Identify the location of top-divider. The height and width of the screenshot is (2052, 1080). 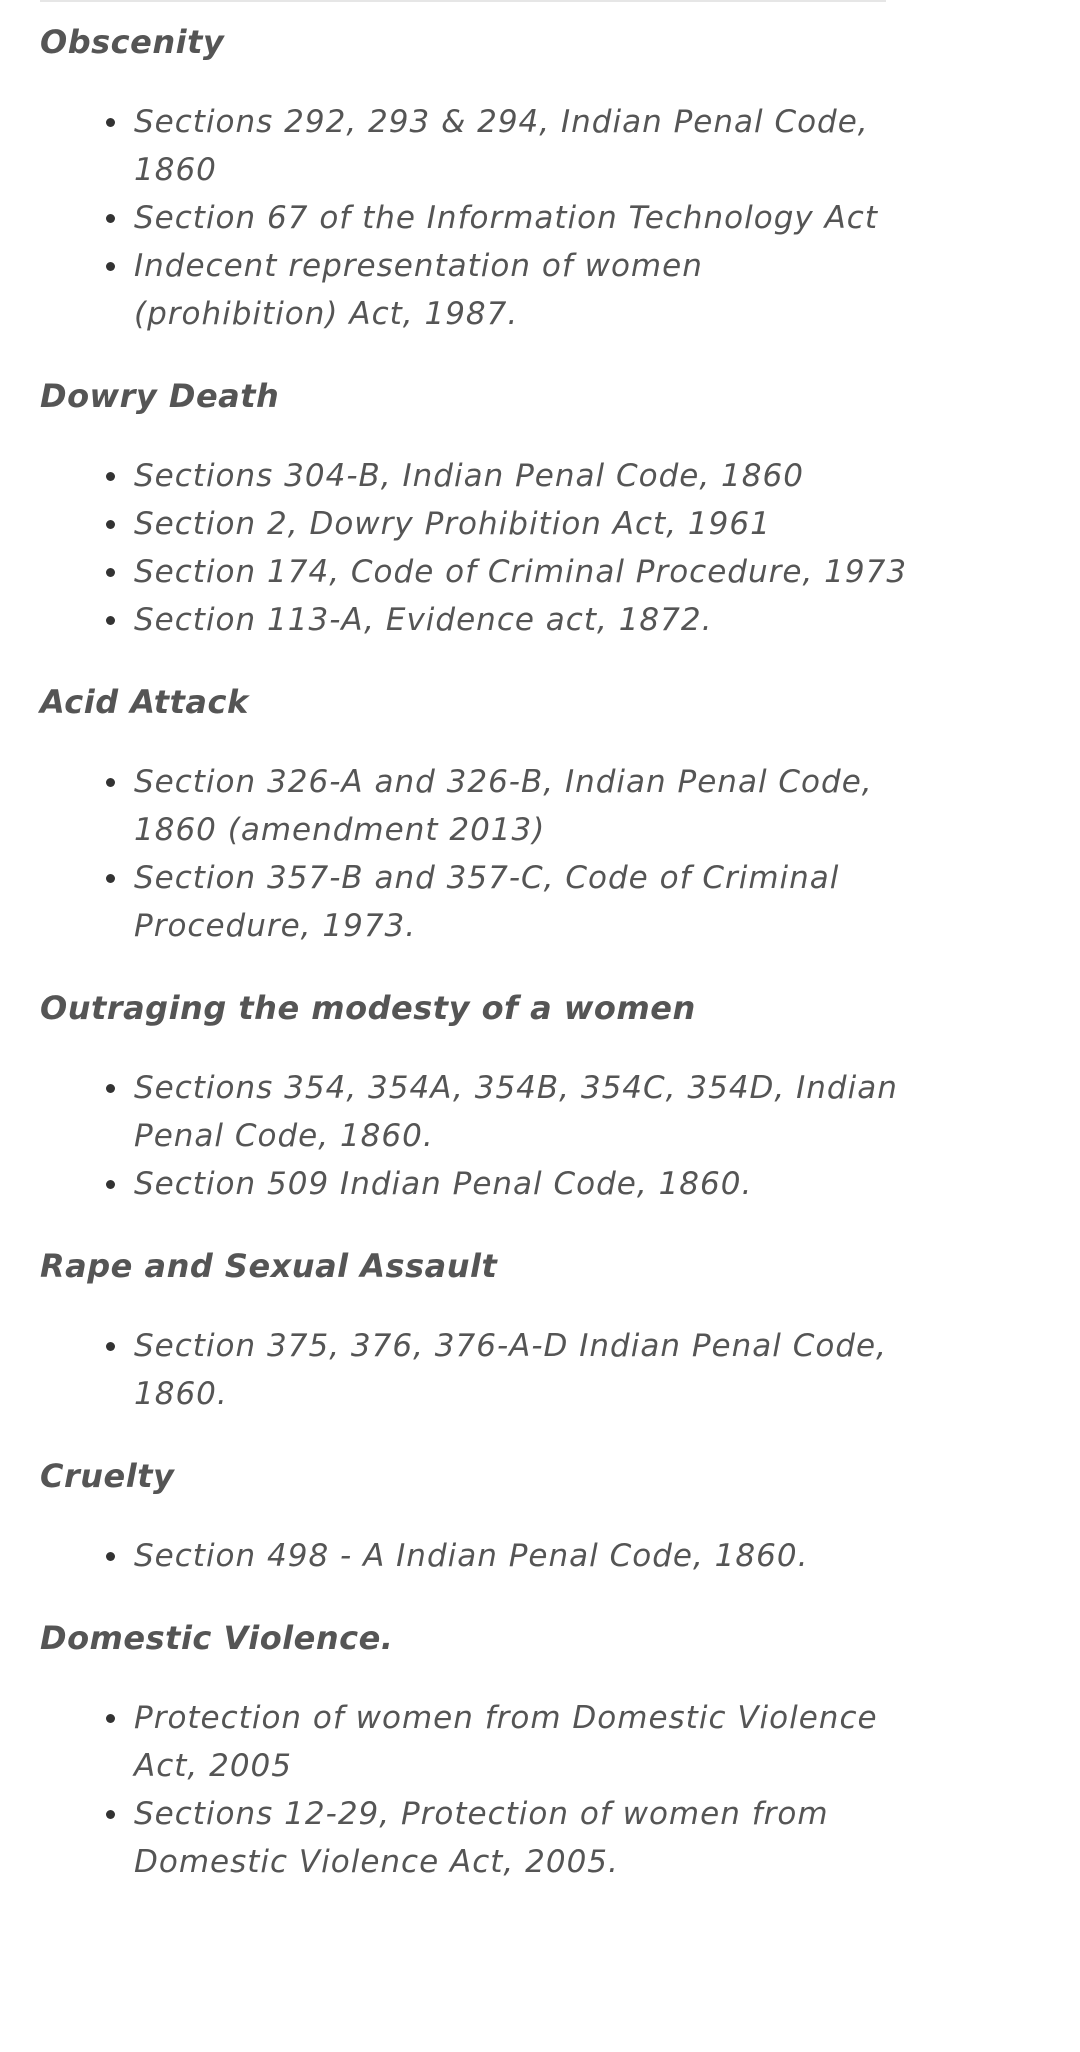
(463, 1).